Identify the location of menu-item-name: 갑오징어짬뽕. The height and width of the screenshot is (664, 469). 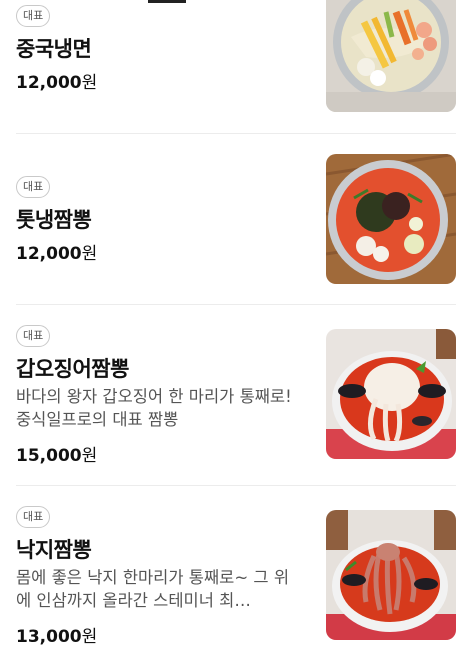
(72, 369).